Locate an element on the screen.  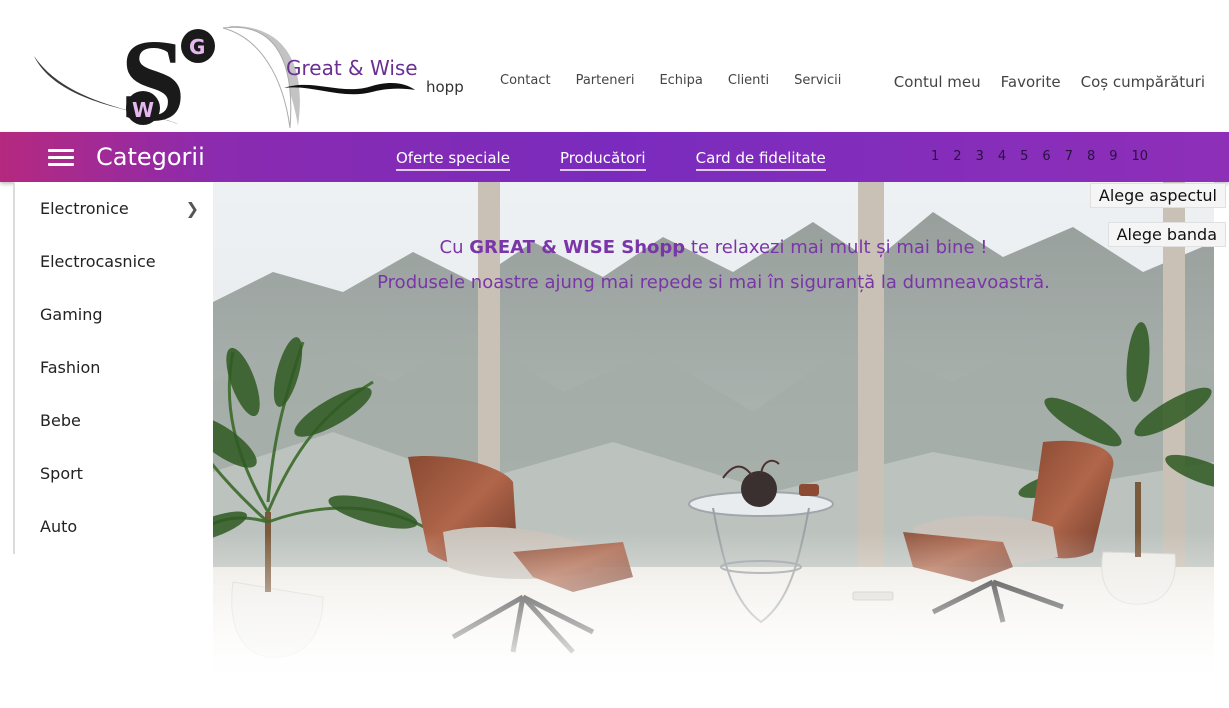
sidebar-item-electrocasnice: Electrocasnice is located at coordinates (114, 261).